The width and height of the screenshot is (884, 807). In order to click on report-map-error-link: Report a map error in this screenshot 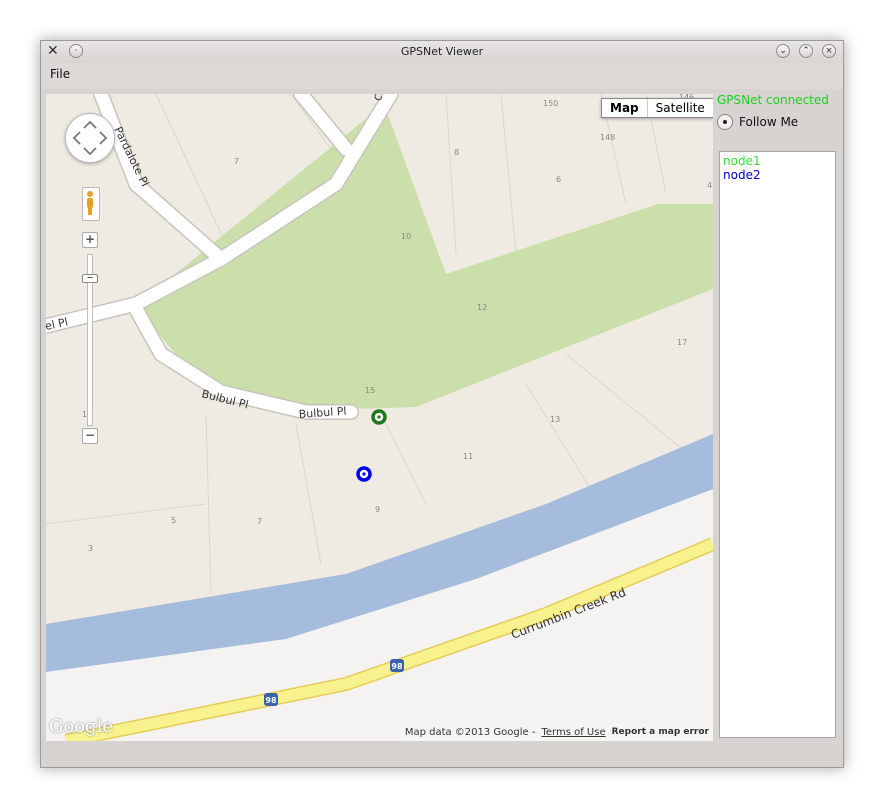, I will do `click(660, 732)`.